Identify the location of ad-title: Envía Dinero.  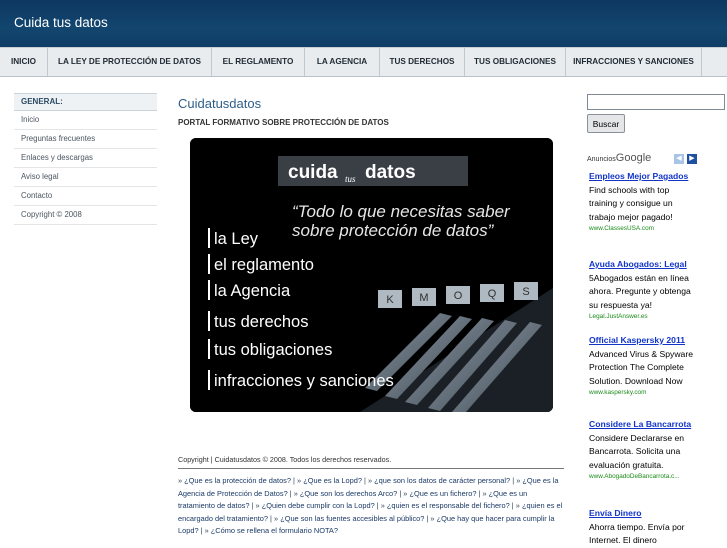
(644, 514).